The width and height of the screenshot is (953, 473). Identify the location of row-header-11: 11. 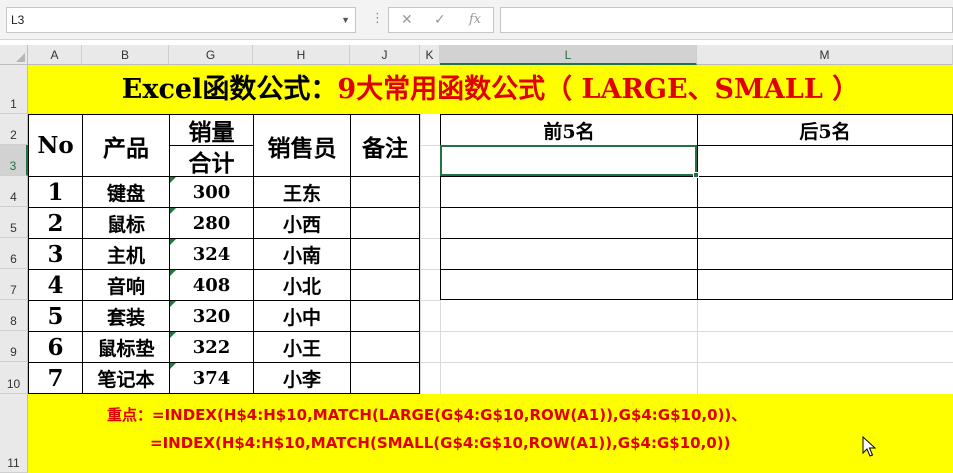
(14, 433).